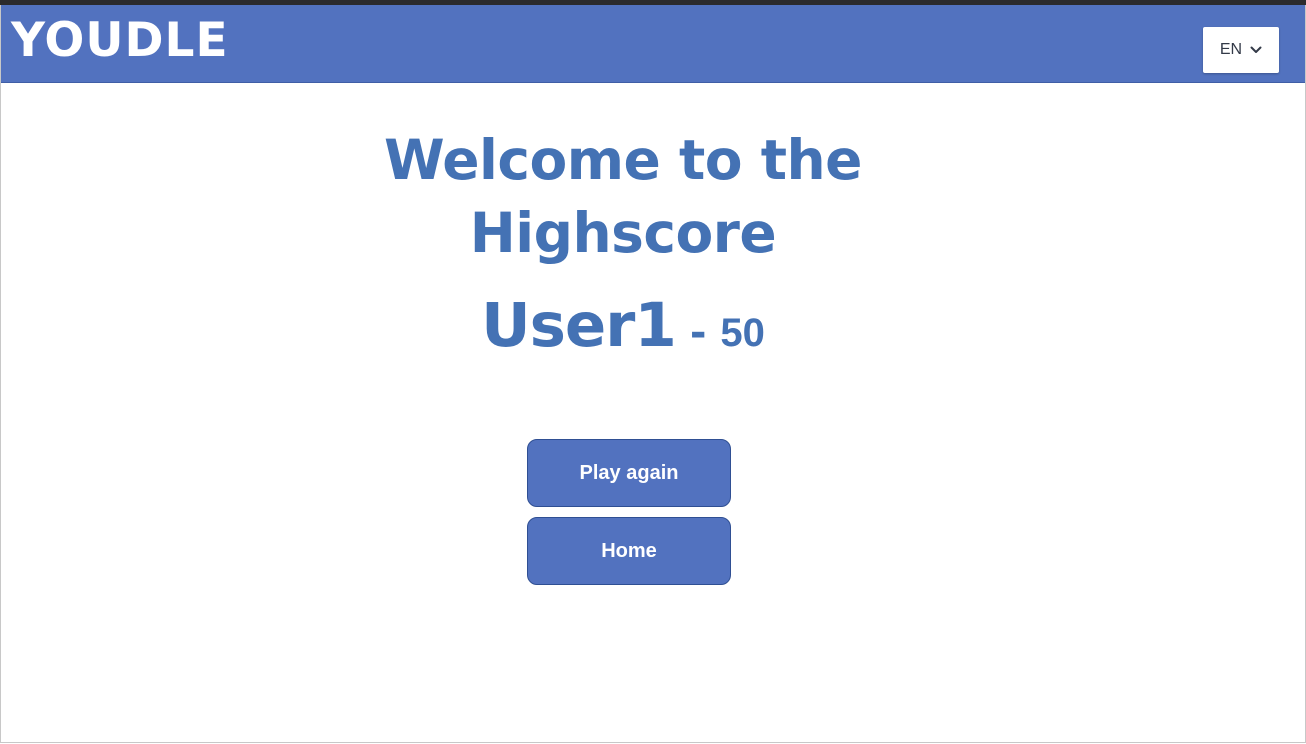 This screenshot has height=744, width=1306. Describe the element at coordinates (629, 551) in the screenshot. I see `home-button: Home` at that location.